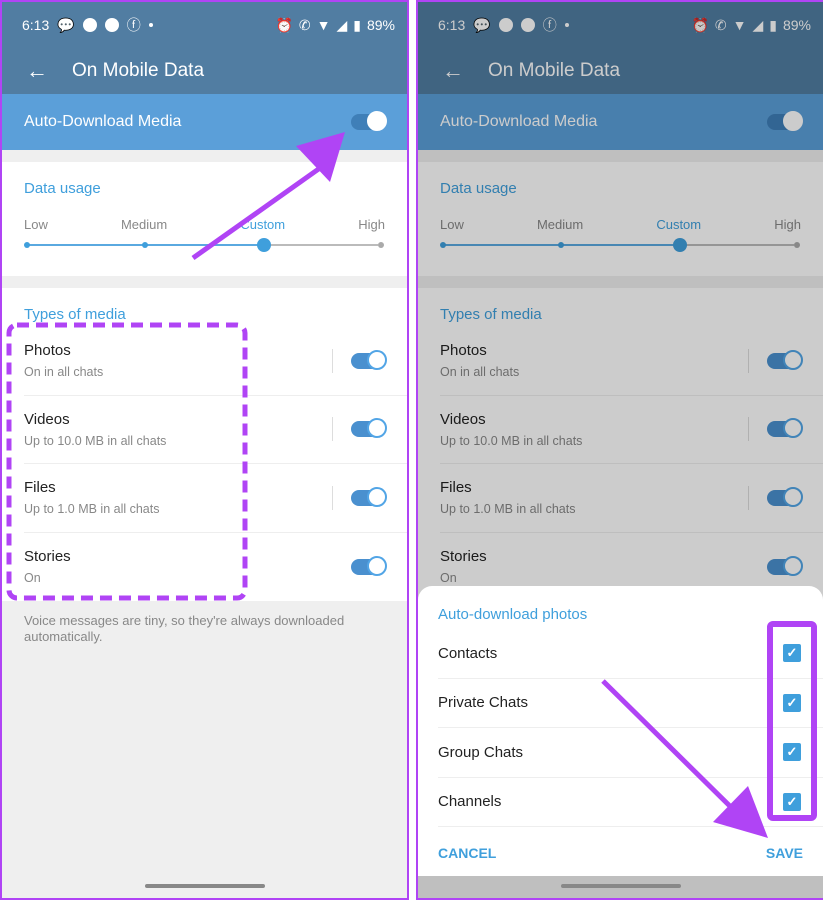  Describe the element at coordinates (467, 853) in the screenshot. I see `cancel-button: CANCEL` at that location.